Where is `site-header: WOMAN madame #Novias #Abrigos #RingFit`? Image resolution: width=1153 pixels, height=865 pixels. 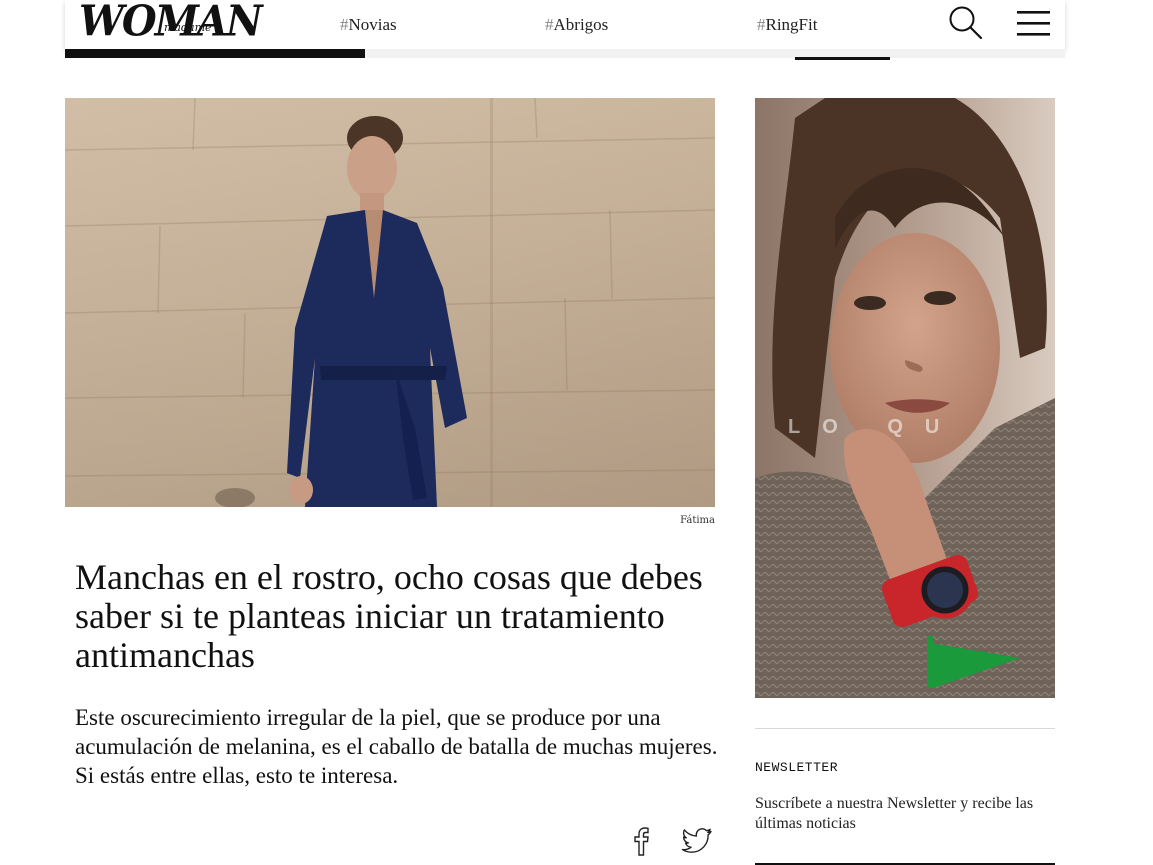 site-header: WOMAN madame #Novias #Abrigos #RingFit is located at coordinates (565, 24).